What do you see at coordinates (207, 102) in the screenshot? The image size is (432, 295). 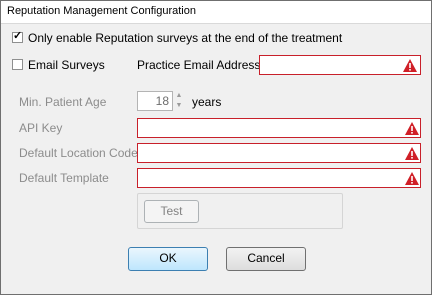 I see `age-unit-label: years` at bounding box center [207, 102].